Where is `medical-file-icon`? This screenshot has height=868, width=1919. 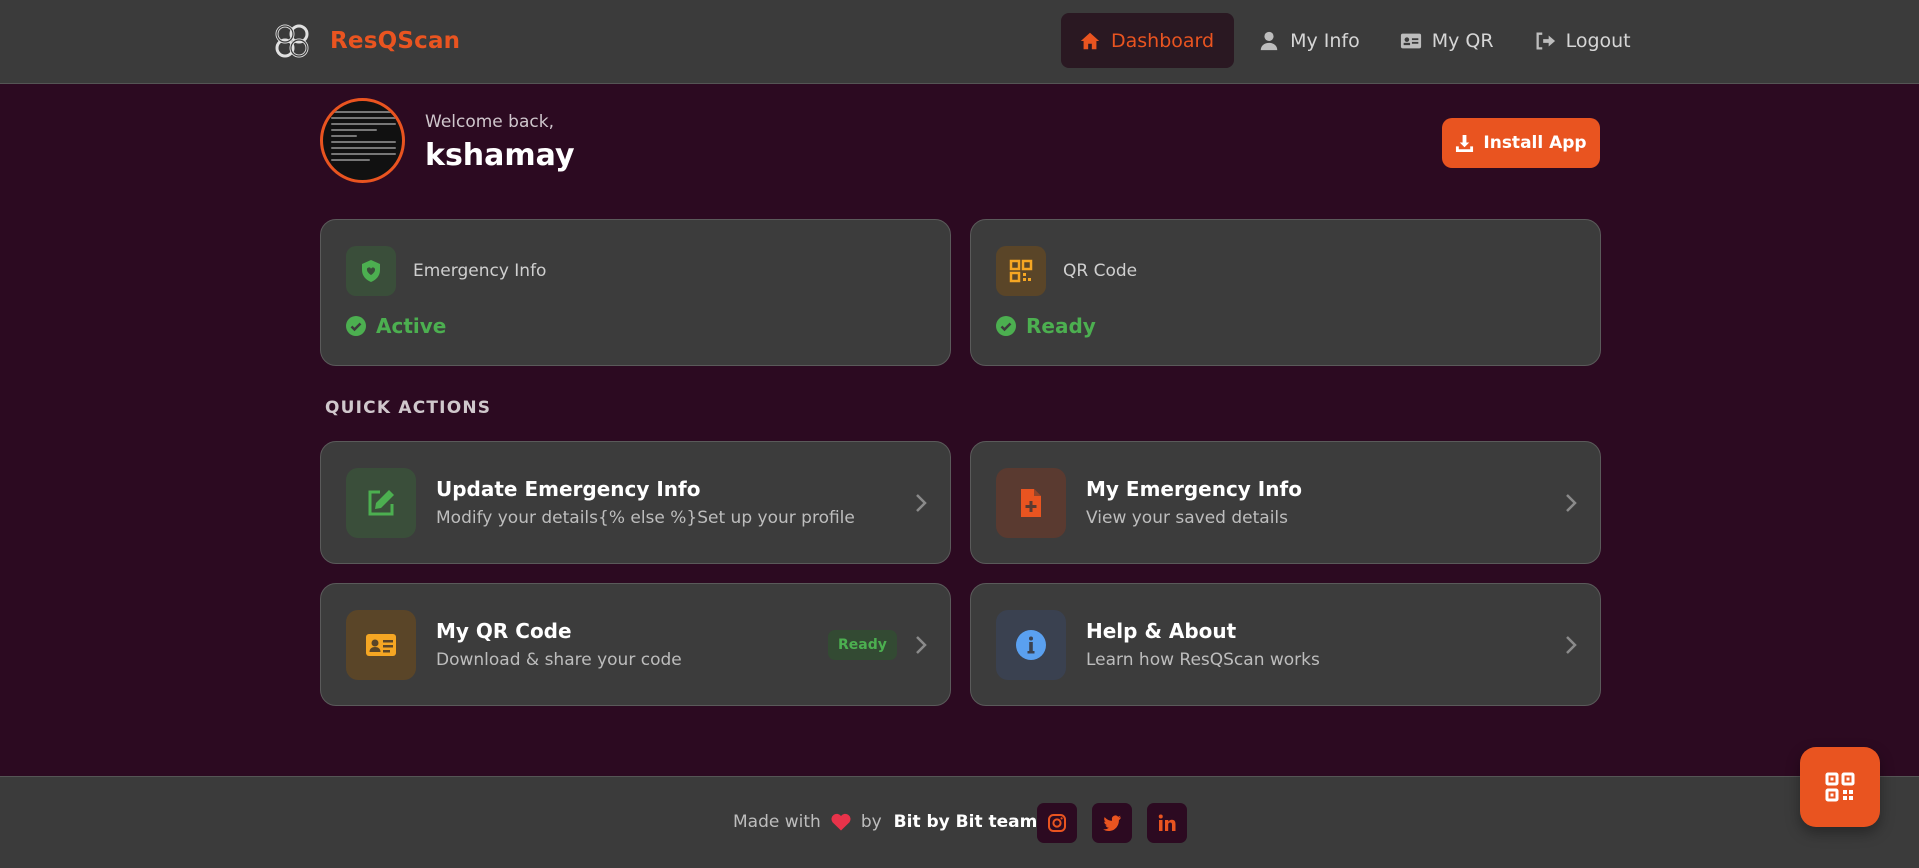
medical-file-icon is located at coordinates (1031, 503).